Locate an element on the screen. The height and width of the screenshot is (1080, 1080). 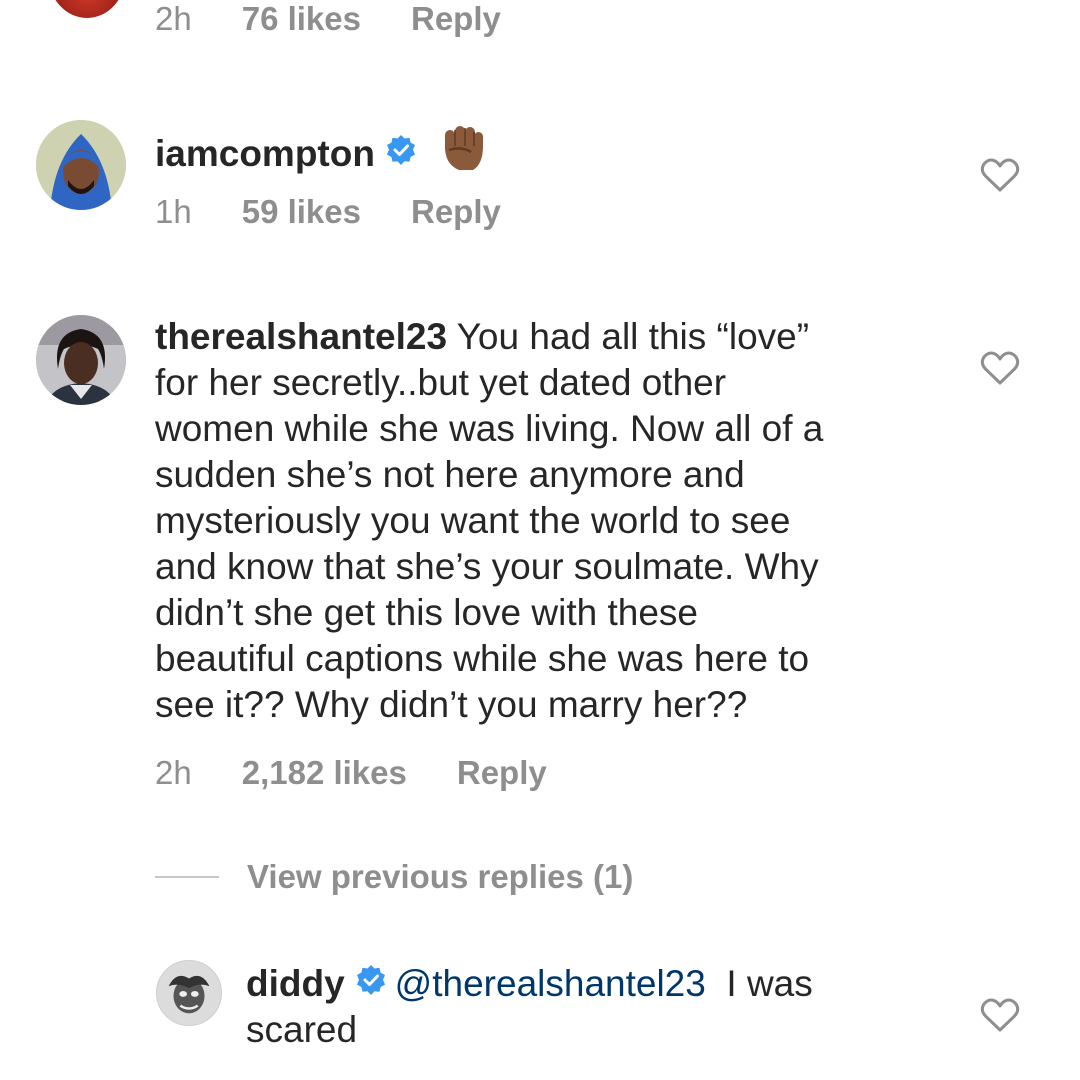
avatar-therealshantel23 is located at coordinates (81, 360).